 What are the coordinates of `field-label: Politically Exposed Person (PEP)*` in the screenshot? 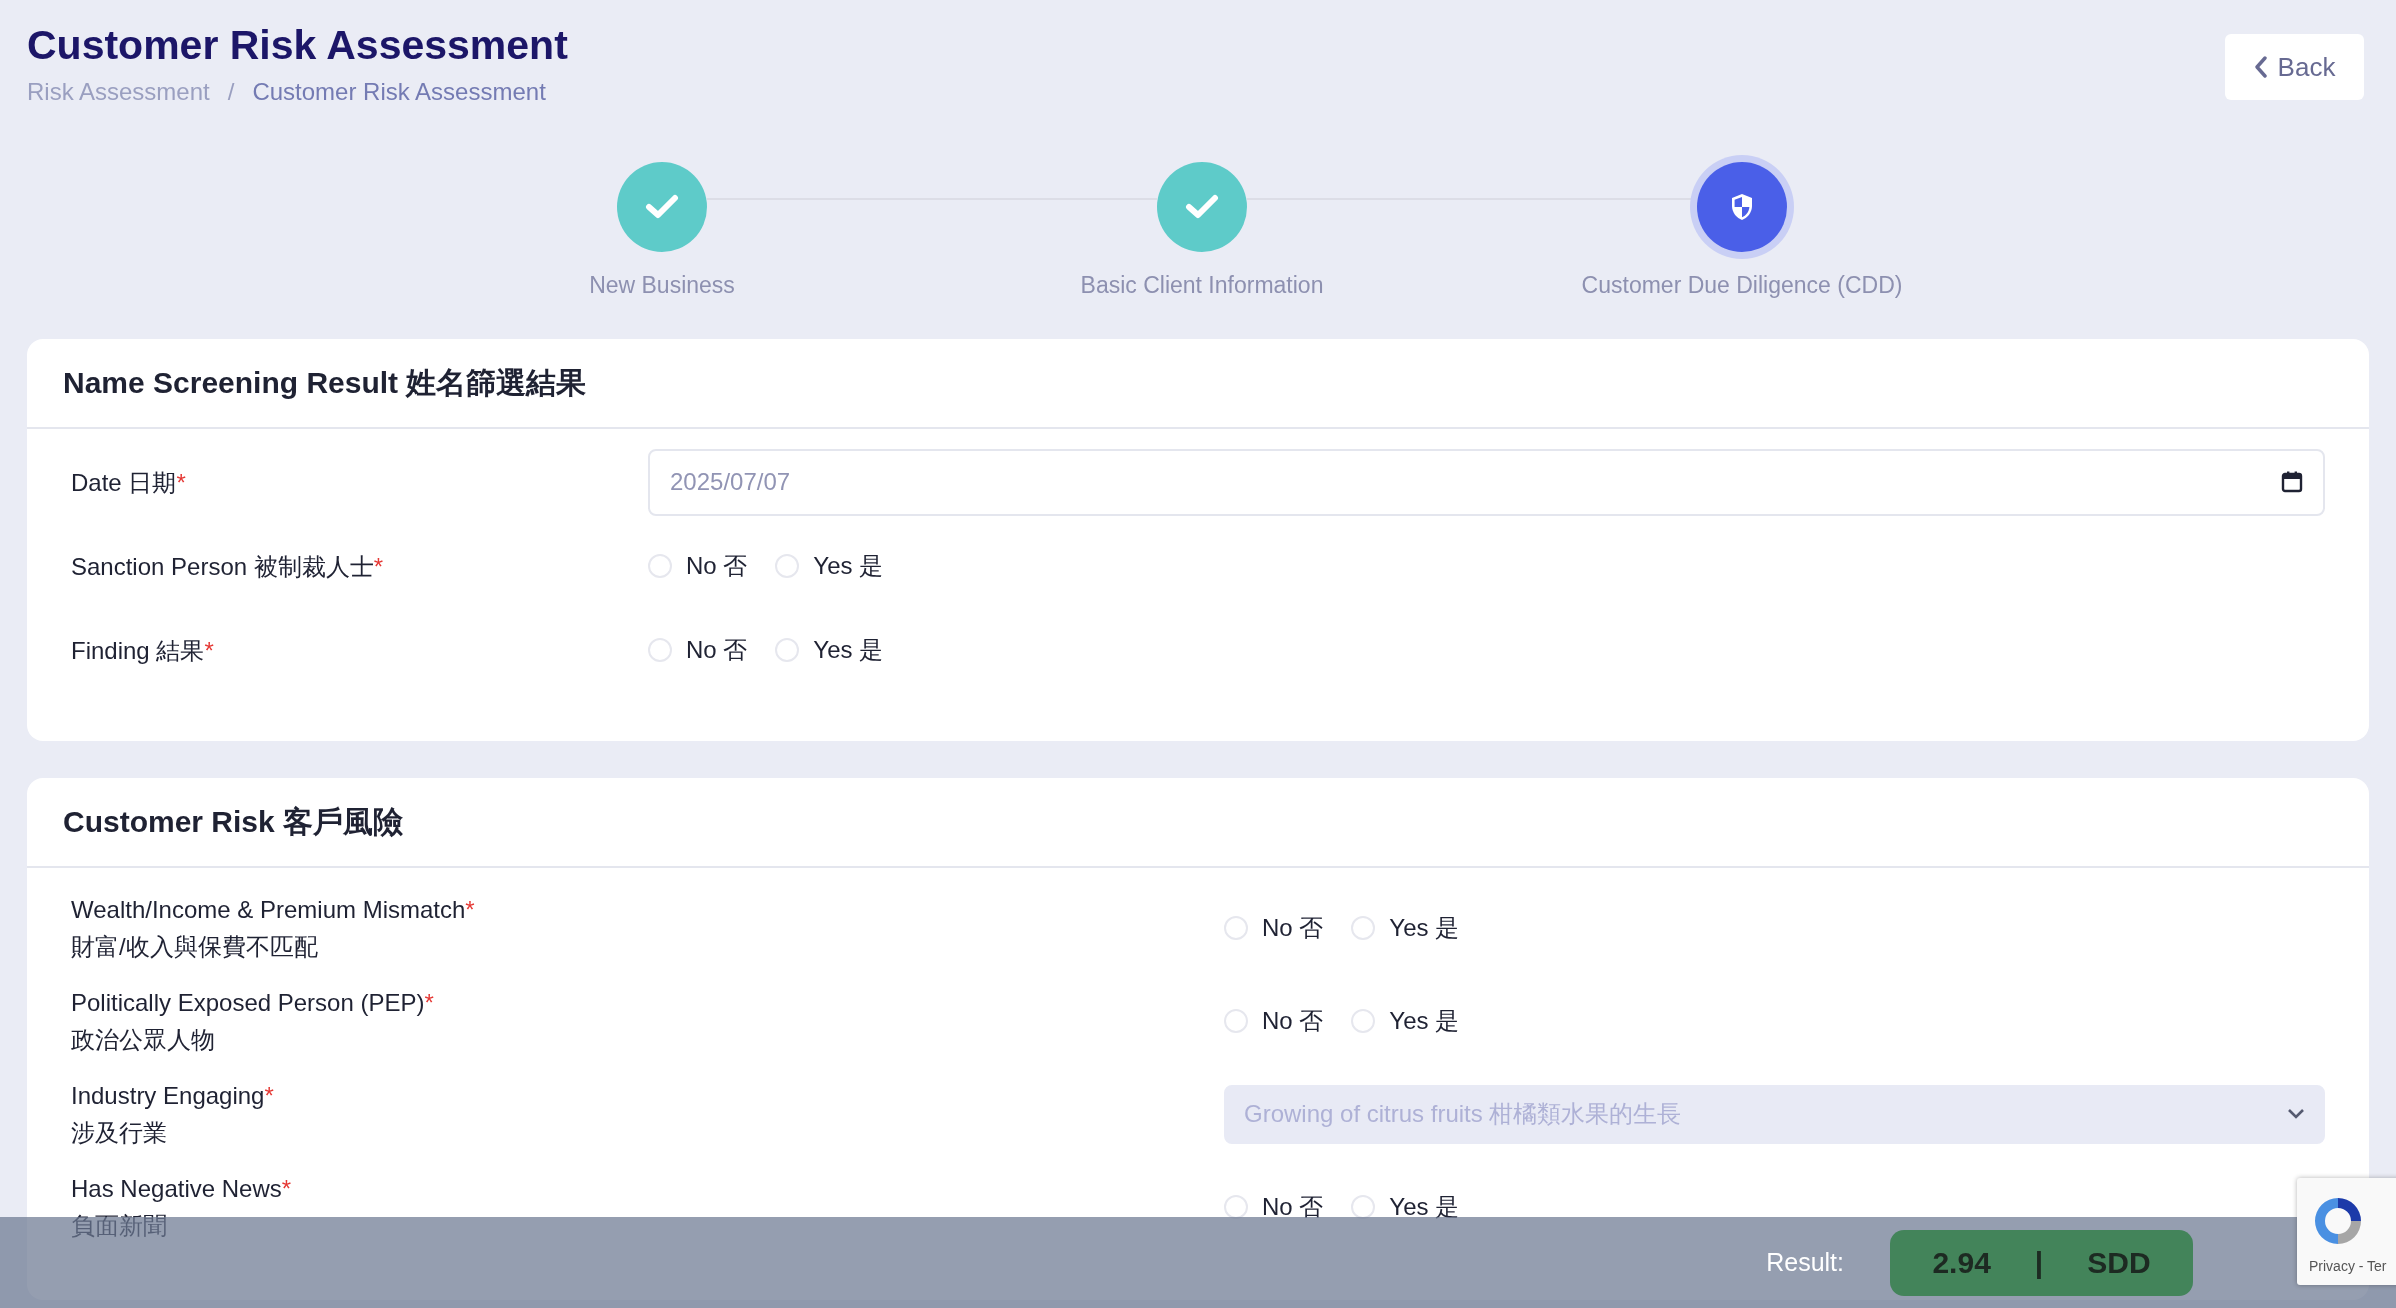 It's located at (253, 1003).